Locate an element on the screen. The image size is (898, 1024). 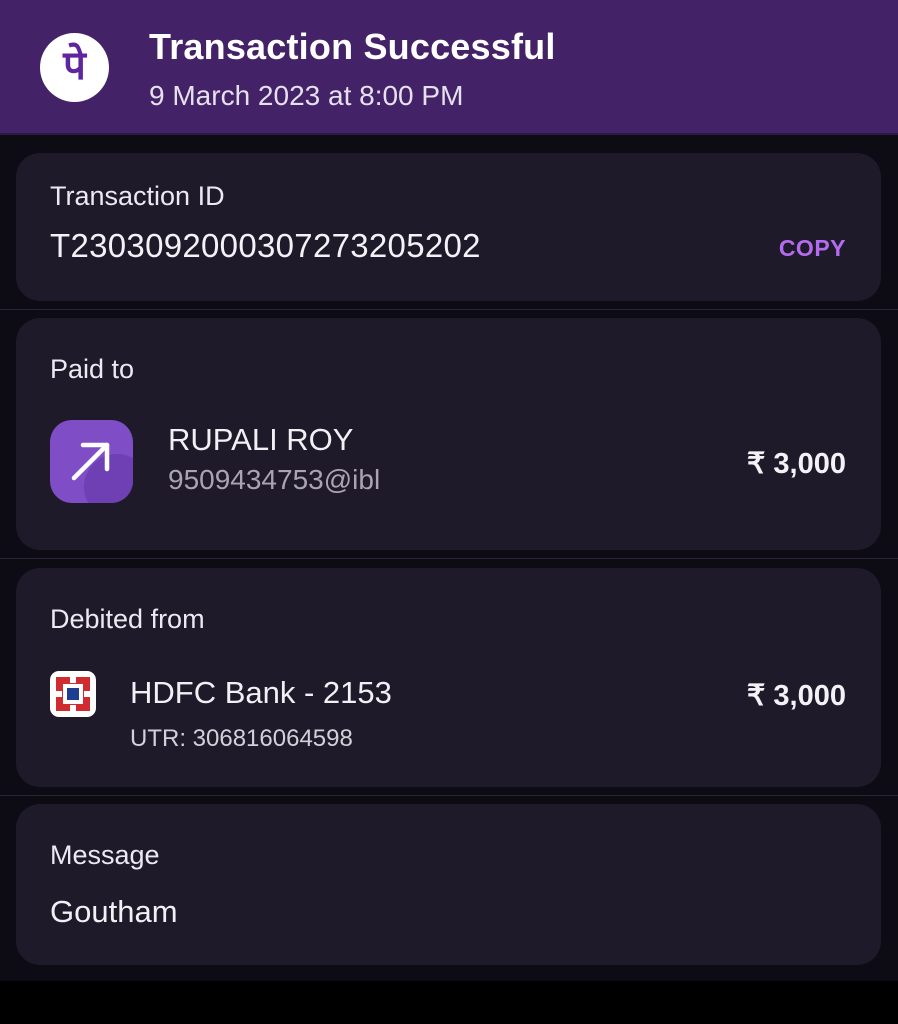
paid-amount: ₹ 3,000 is located at coordinates (796, 464).